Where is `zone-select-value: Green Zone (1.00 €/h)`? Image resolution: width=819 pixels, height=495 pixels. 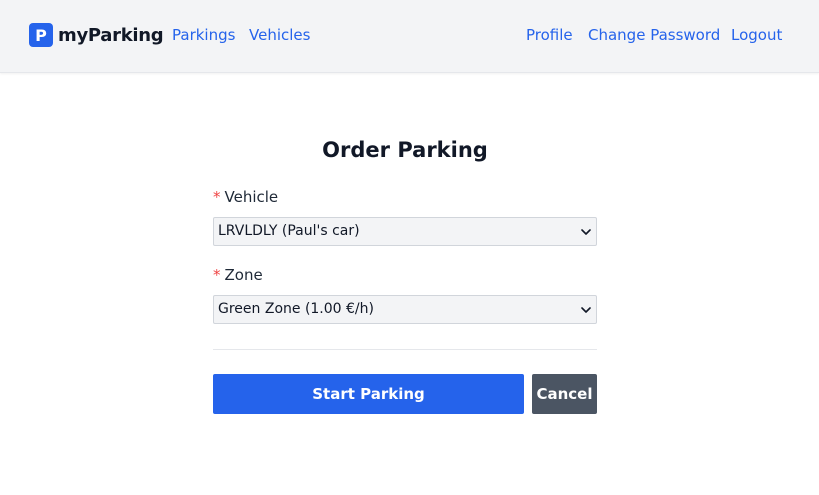 zone-select-value: Green Zone (1.00 €/h) is located at coordinates (296, 309).